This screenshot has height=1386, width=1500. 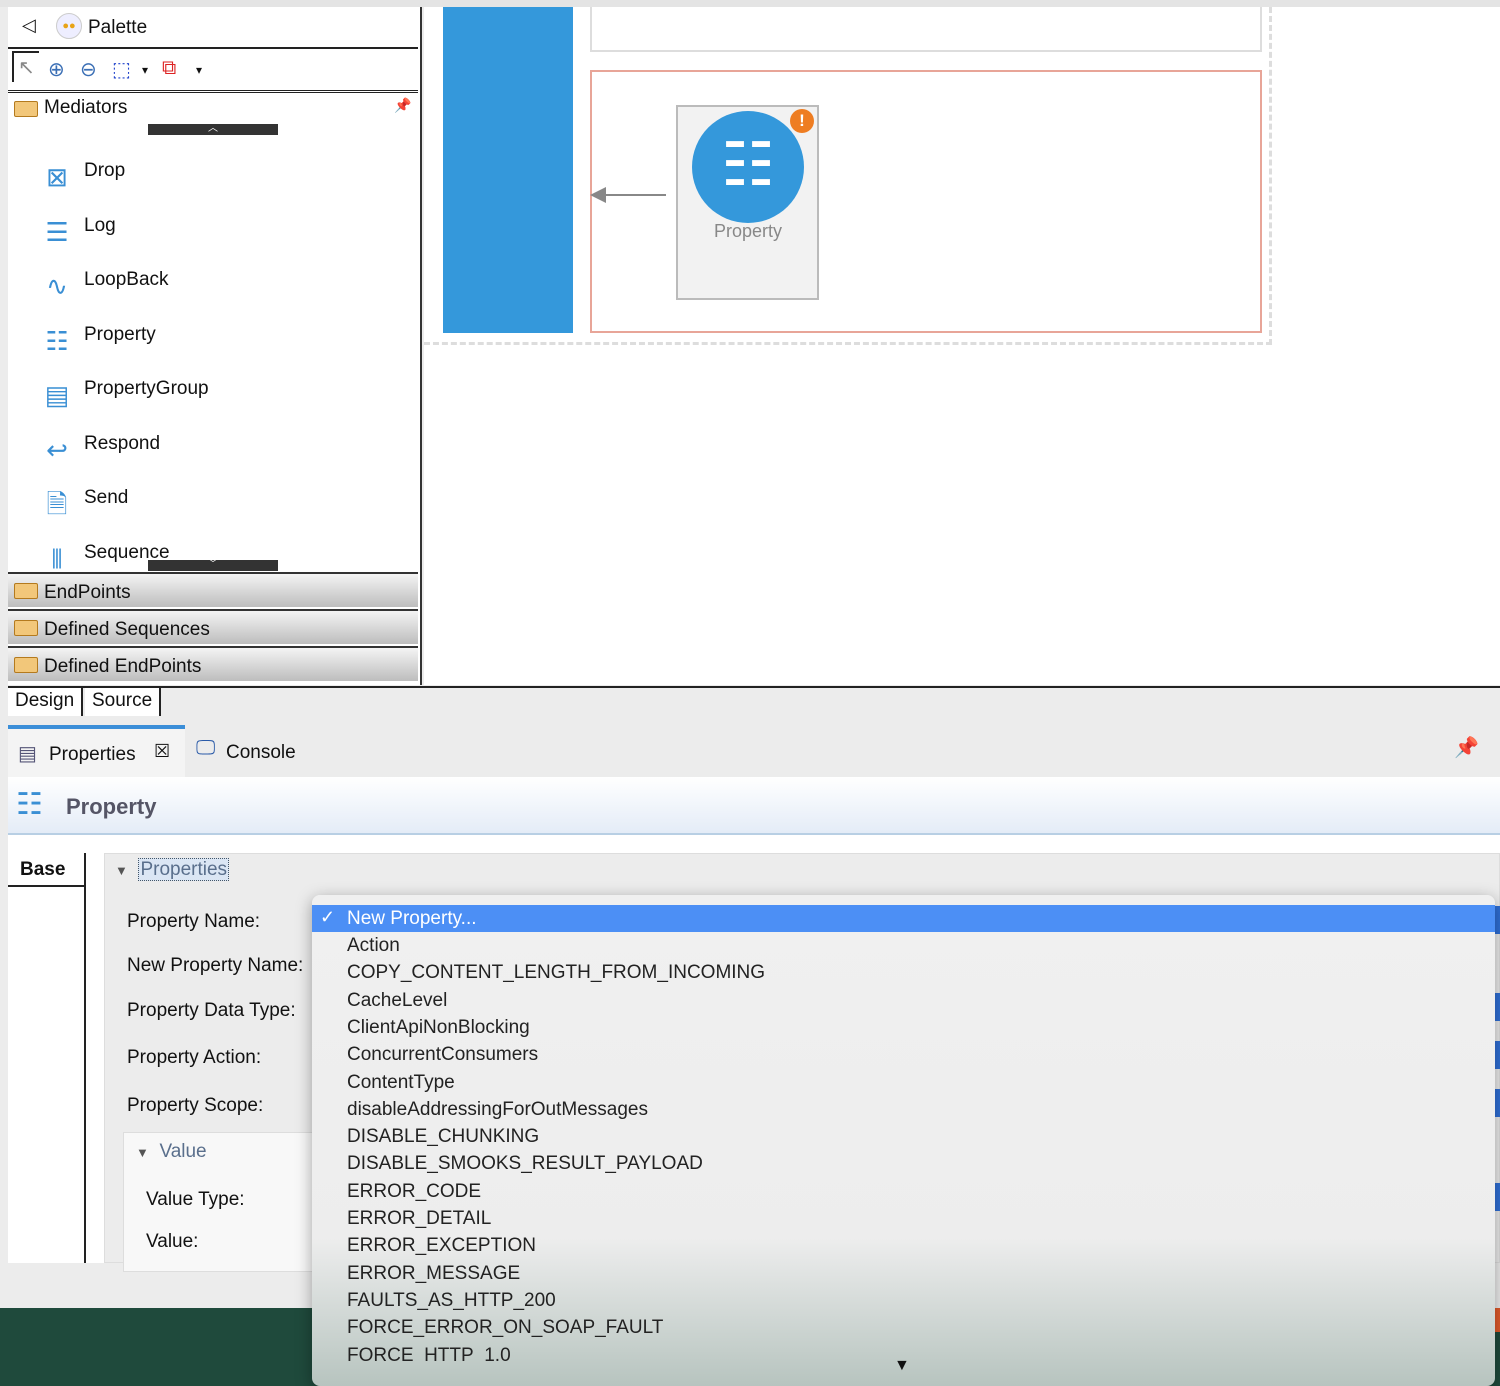 I want to click on item-label: Drop, so click(x=105, y=170).